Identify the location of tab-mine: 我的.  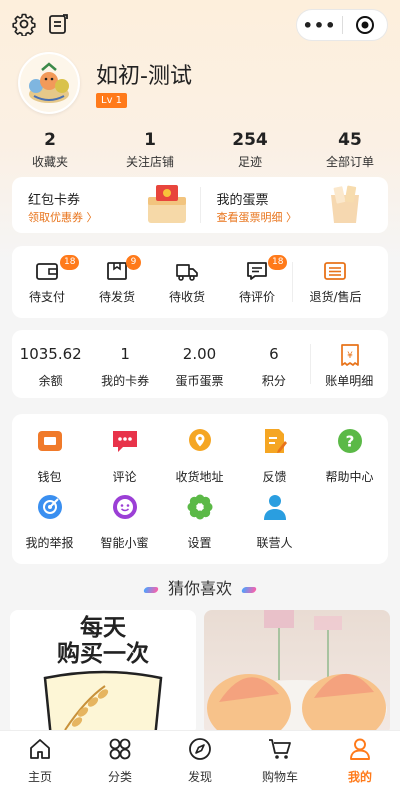
(360, 760).